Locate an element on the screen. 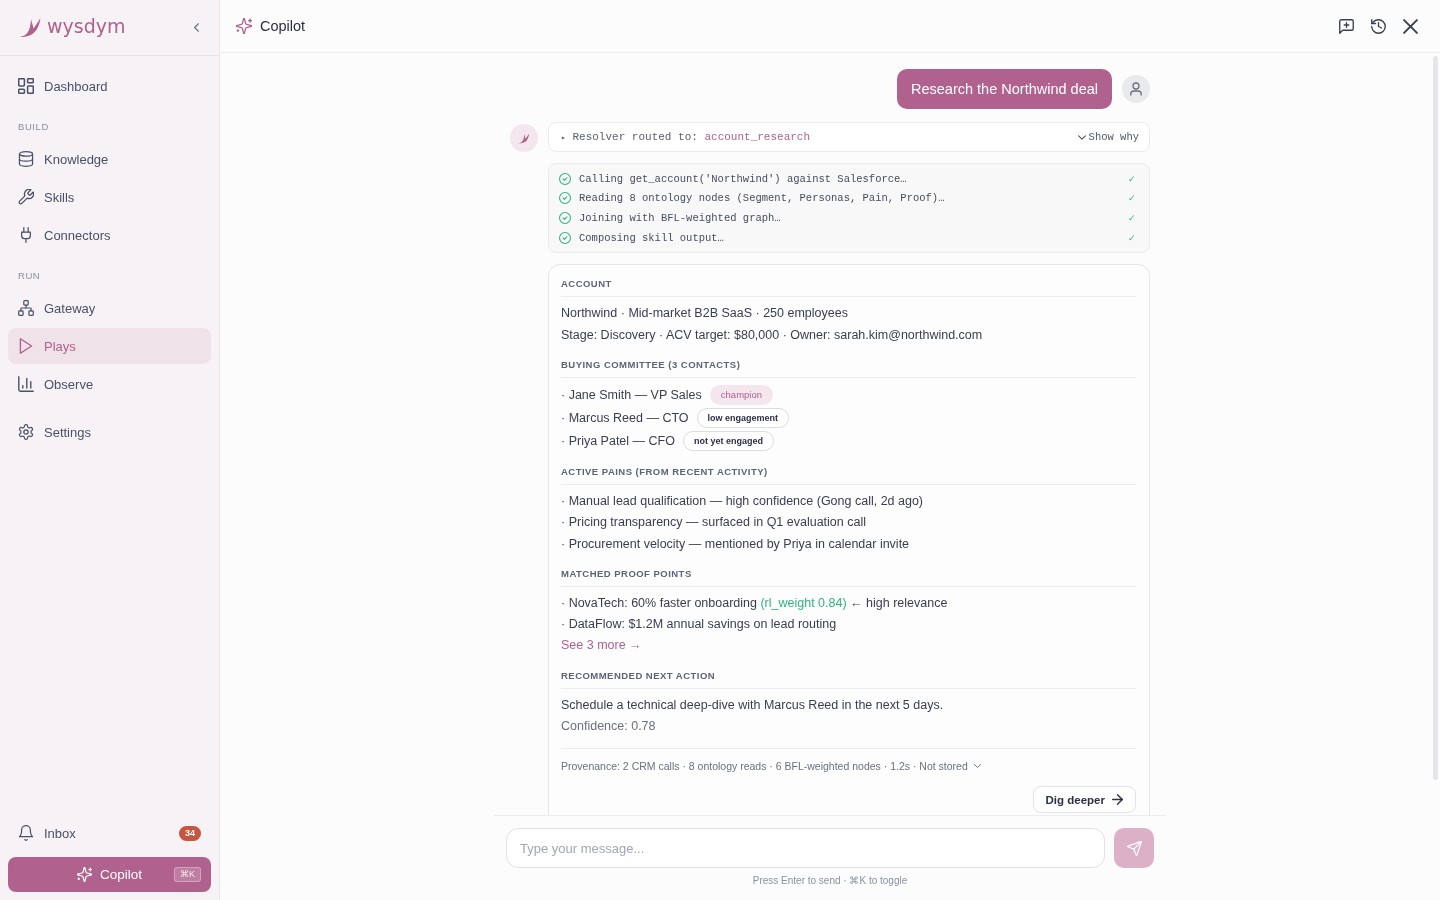 Image resolution: width=1440 pixels, height=900 pixels. history-icon is located at coordinates (1378, 26).